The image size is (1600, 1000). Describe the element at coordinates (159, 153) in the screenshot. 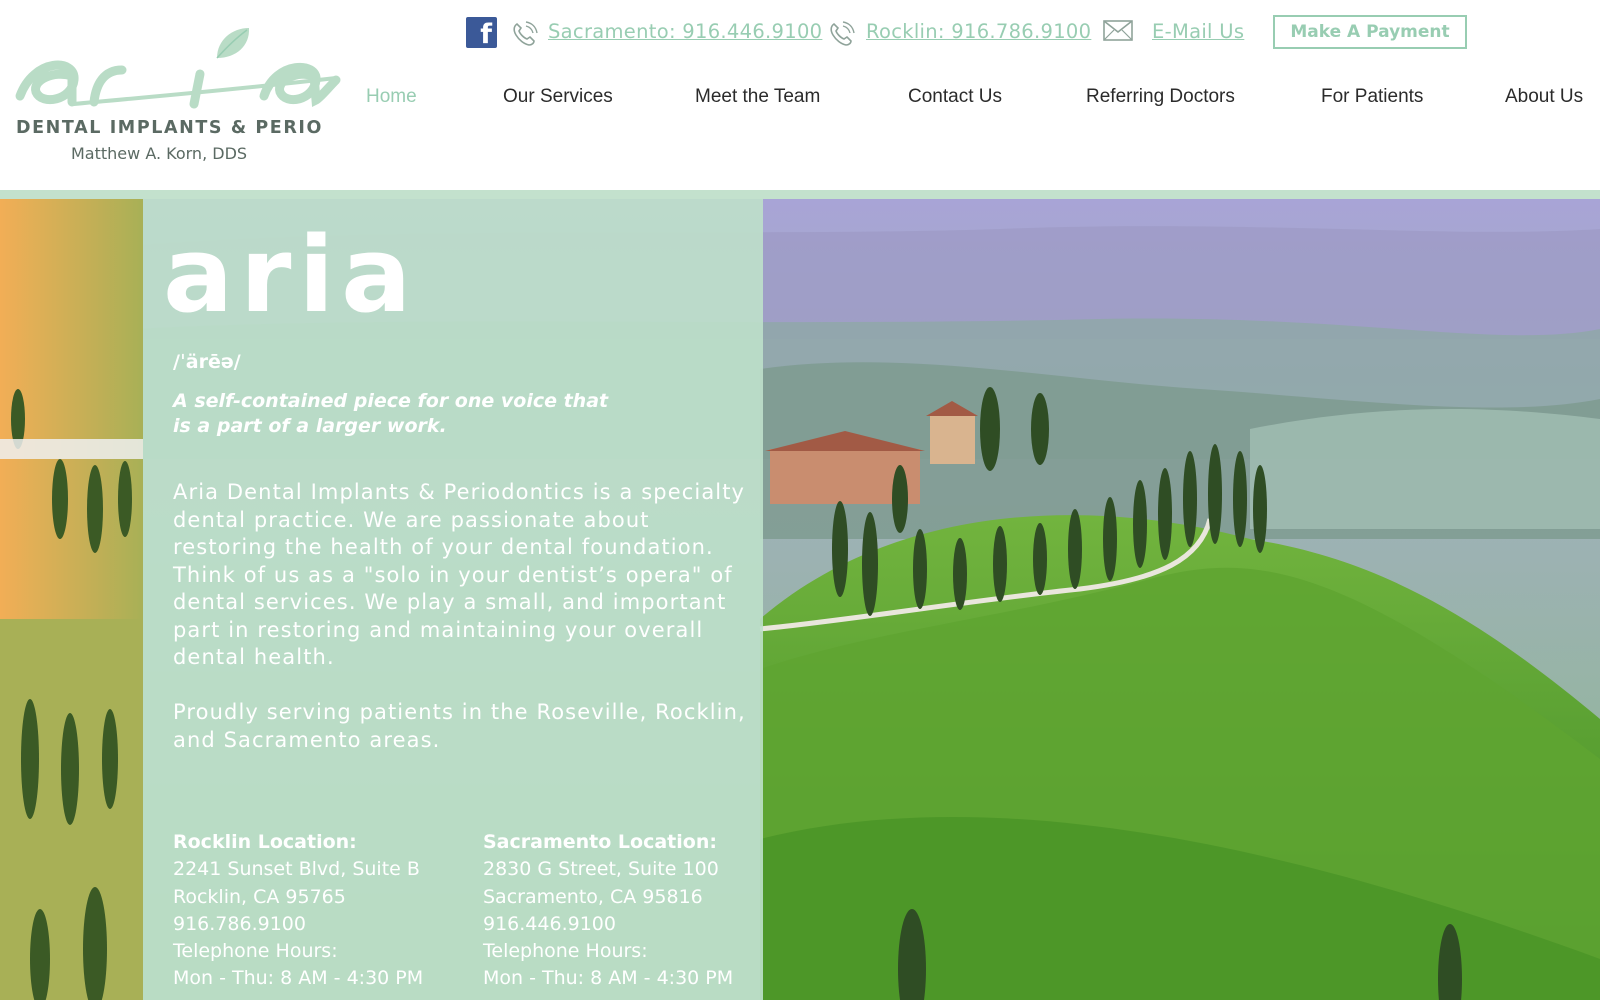

I see `logo-doctor-name: Matthew A. Korn, DDS` at that location.